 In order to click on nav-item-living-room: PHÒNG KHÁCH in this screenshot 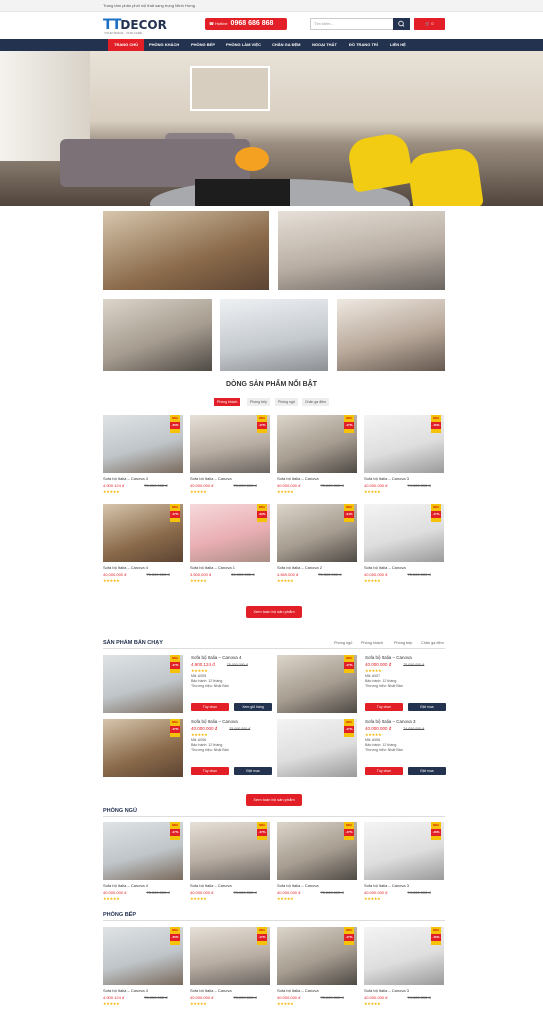, I will do `click(164, 45)`.